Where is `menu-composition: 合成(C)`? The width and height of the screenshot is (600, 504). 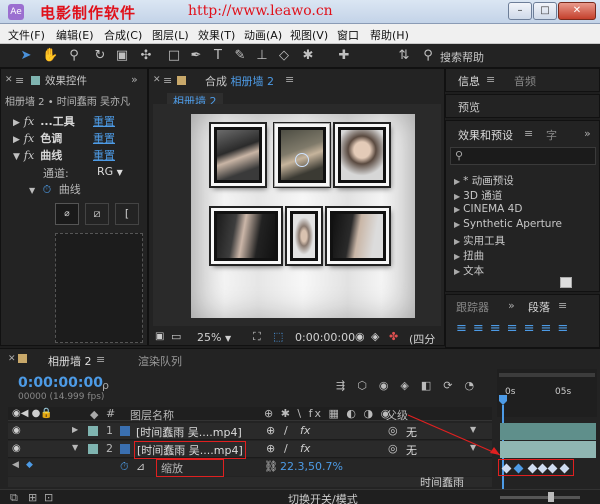
menu-composition: 合成(C) is located at coordinates (123, 35).